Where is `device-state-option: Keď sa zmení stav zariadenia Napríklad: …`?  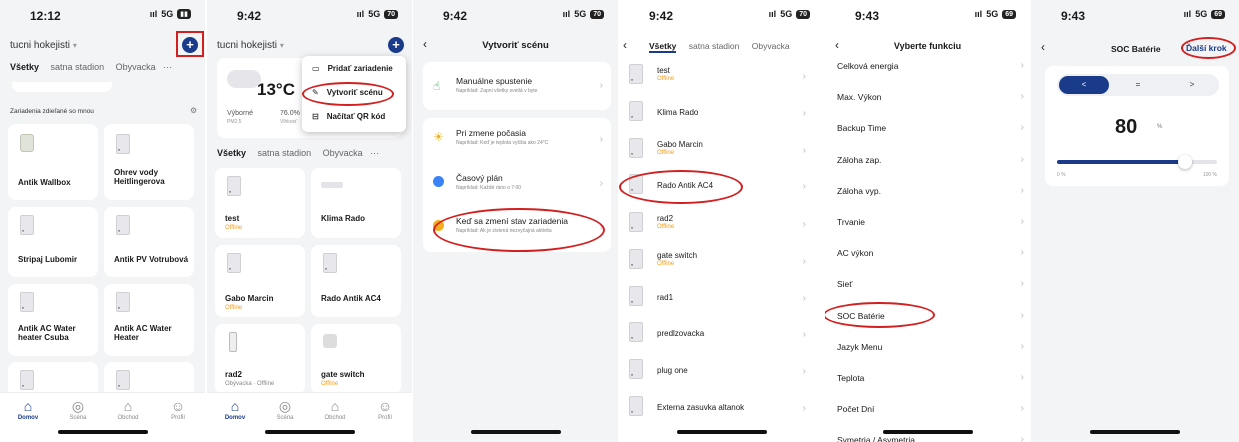 device-state-option: Keď sa zmení stav zariadenia Napríklad: … is located at coordinates (517, 230).